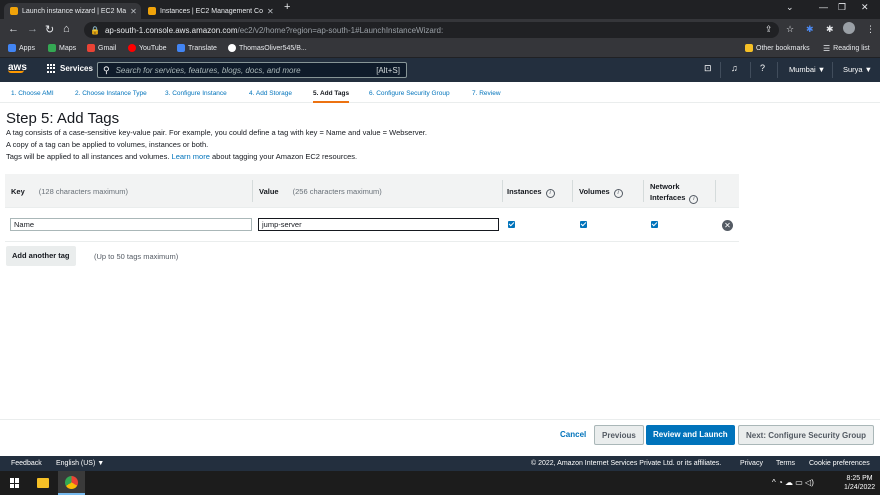 The image size is (880, 495). Describe the element at coordinates (91, 48) in the screenshot. I see `gmail-icon` at that location.